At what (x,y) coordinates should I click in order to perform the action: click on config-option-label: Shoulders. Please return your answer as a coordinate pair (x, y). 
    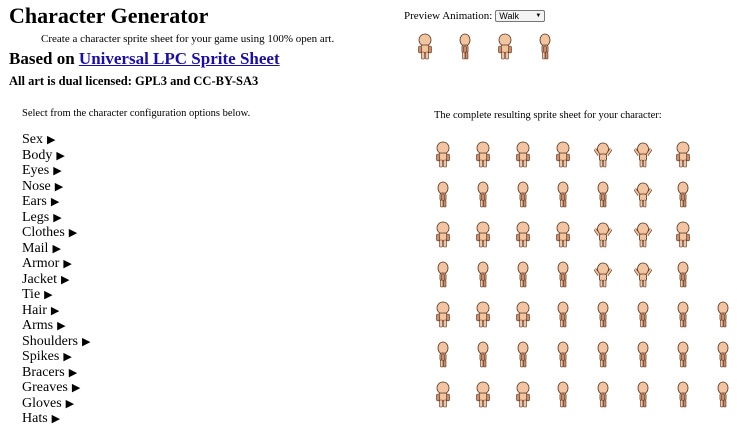
    Looking at the image, I should click on (50, 341).